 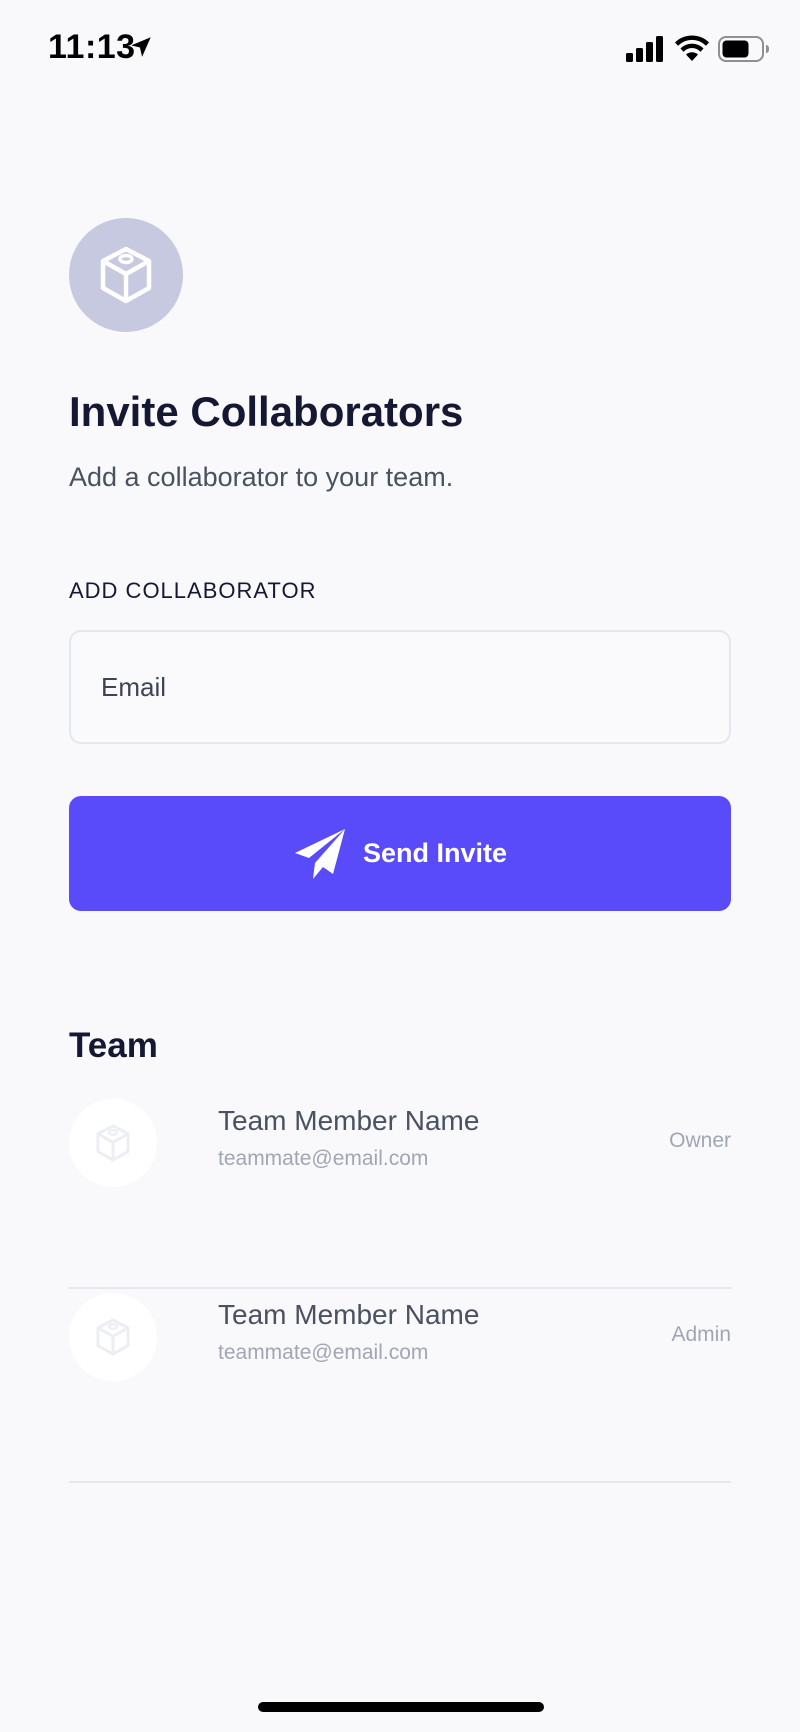 What do you see at coordinates (266, 411) in the screenshot?
I see `page-title: Invite Collaborators` at bounding box center [266, 411].